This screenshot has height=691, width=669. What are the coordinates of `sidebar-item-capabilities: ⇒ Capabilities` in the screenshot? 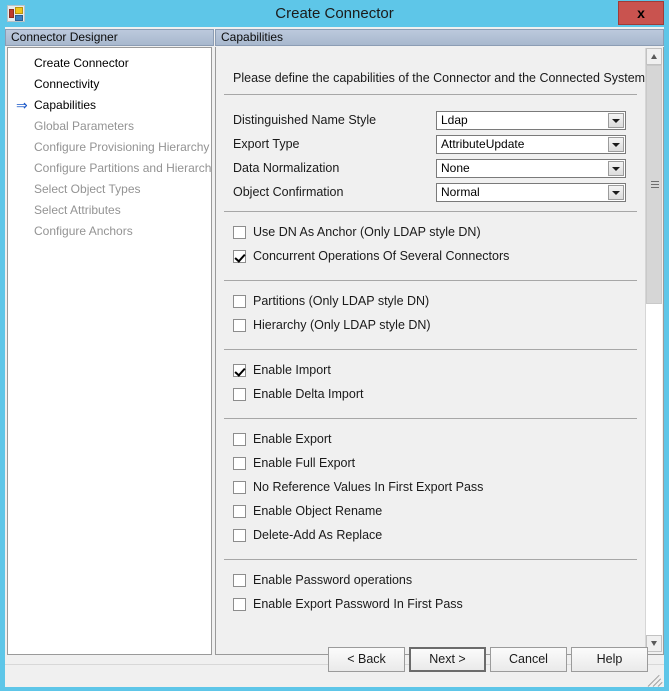 It's located at (109, 105).